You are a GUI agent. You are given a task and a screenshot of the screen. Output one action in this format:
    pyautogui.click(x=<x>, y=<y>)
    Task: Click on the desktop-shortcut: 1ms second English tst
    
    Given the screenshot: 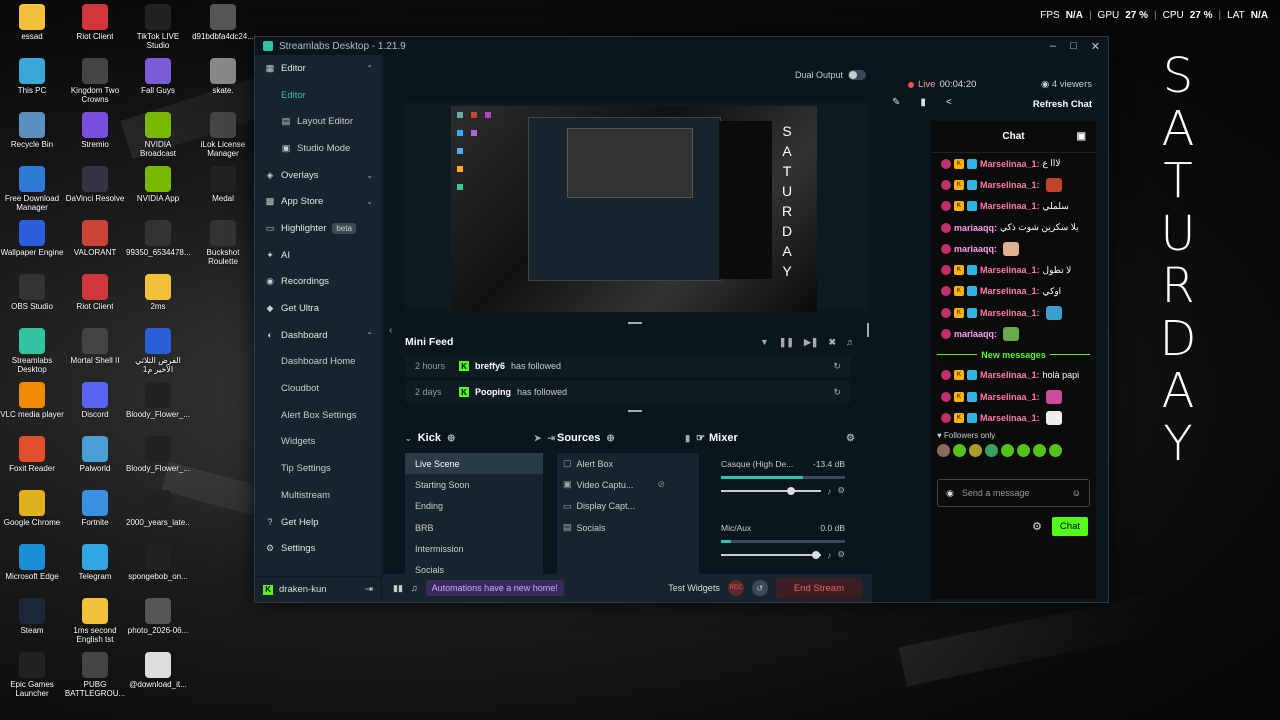 What is the action you would take?
    pyautogui.click(x=95, y=621)
    